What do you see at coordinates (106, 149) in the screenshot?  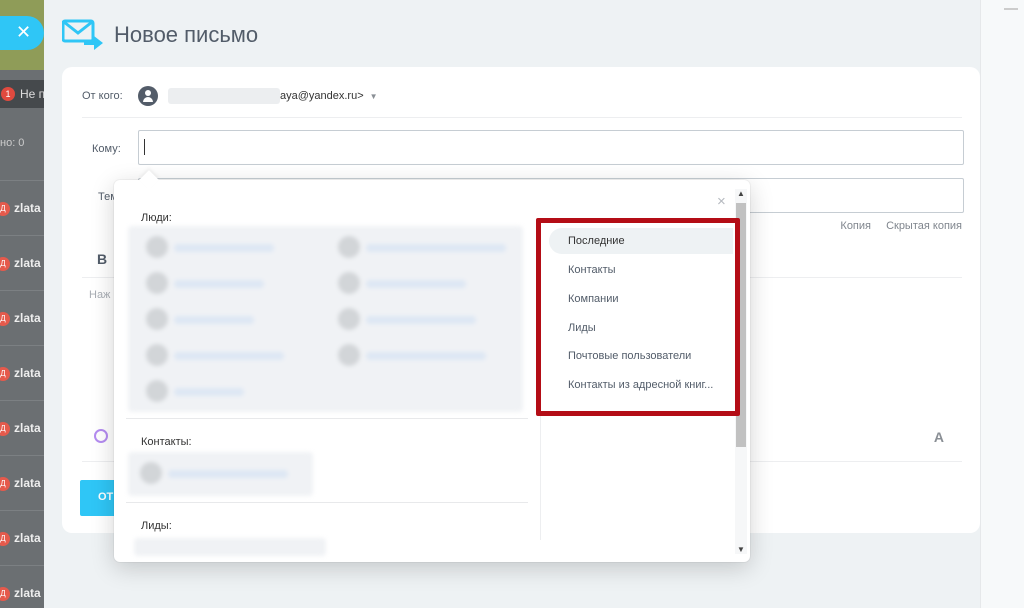 I see `to-label: Кому:` at bounding box center [106, 149].